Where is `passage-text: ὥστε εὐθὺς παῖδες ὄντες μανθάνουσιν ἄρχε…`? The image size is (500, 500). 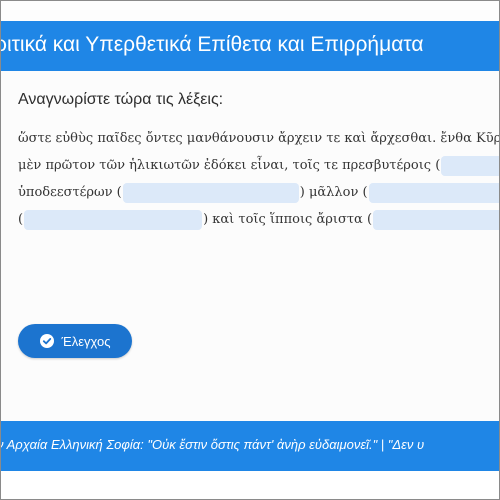 passage-text: ὥστε εὐθὺς παῖδες ὄντες μανθάνουσιν ἄρχε… is located at coordinates (259, 138).